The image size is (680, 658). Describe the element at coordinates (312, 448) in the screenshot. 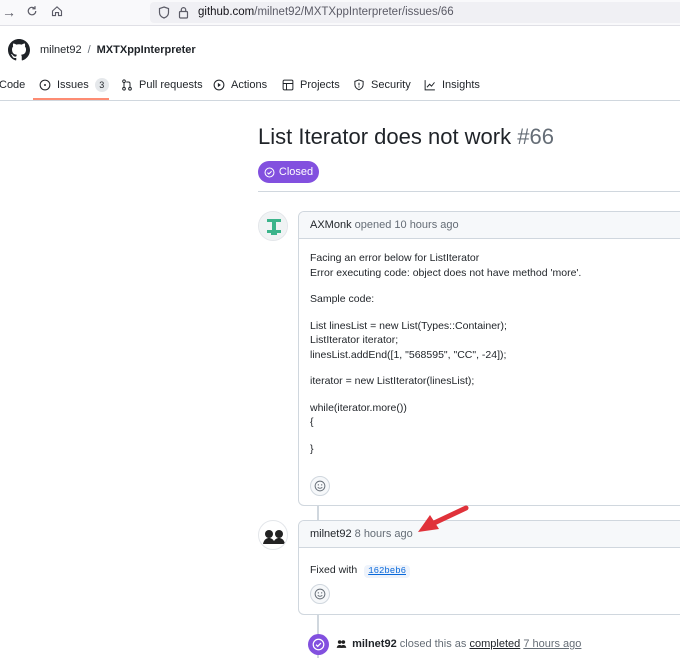

I see `comment-line: }` at that location.